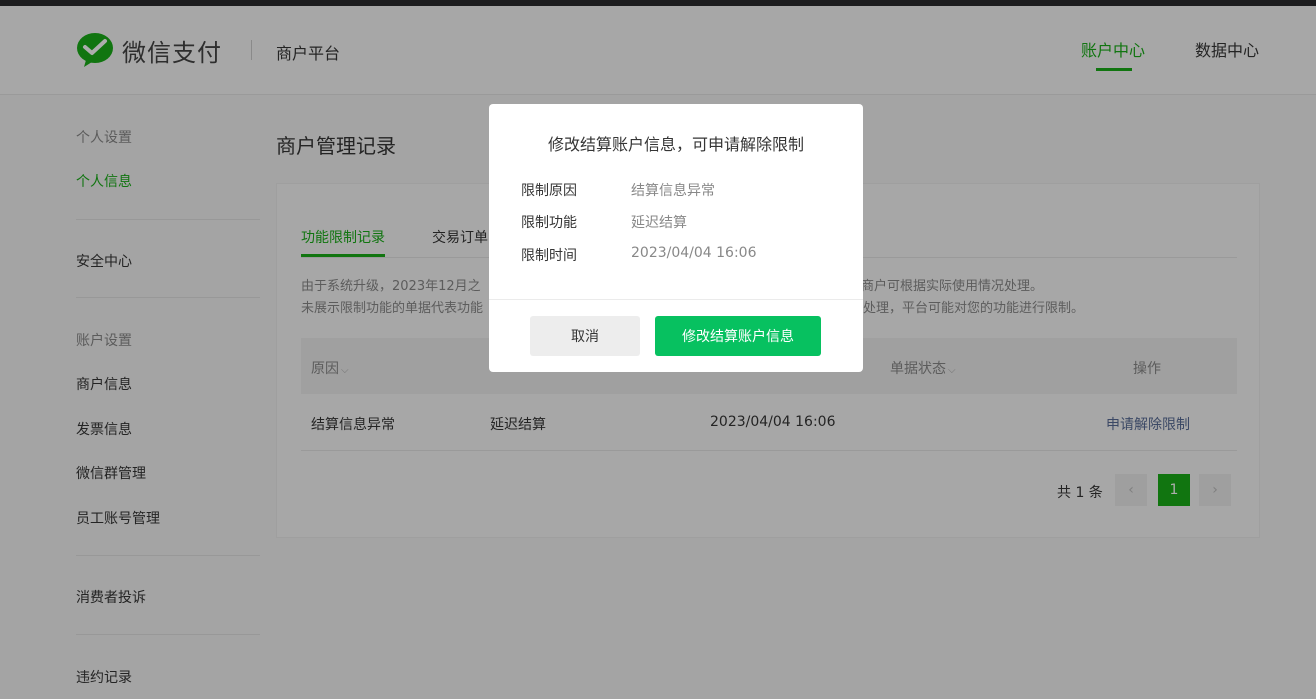  I want to click on modal-value-reason: 结算信息异常, so click(673, 191).